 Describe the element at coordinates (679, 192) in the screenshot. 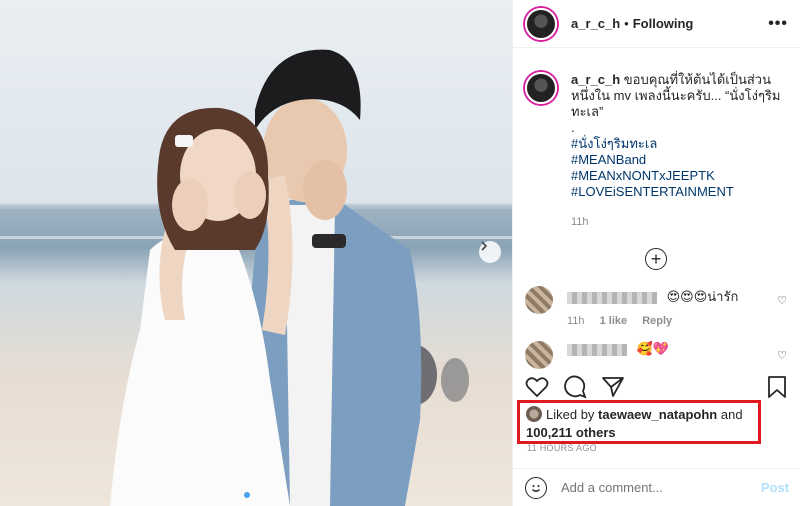

I see `hashtag-link: #LOVEiSENTERTAINMENT` at that location.